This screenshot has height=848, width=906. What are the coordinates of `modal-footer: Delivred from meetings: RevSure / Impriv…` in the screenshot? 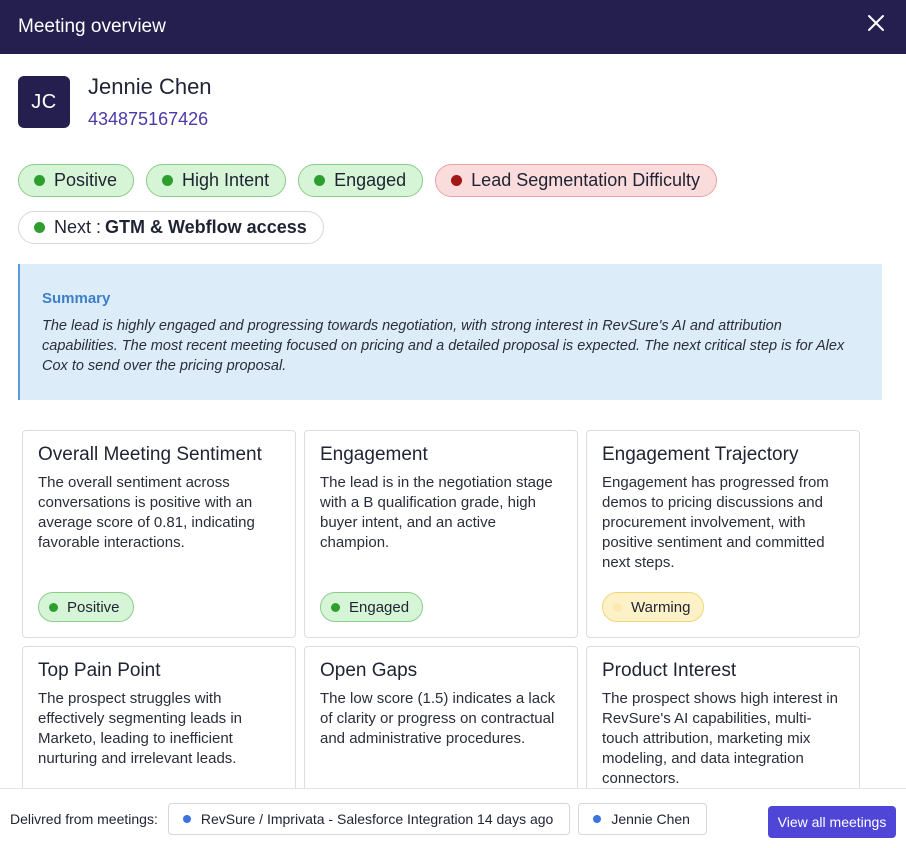 It's located at (453, 818).